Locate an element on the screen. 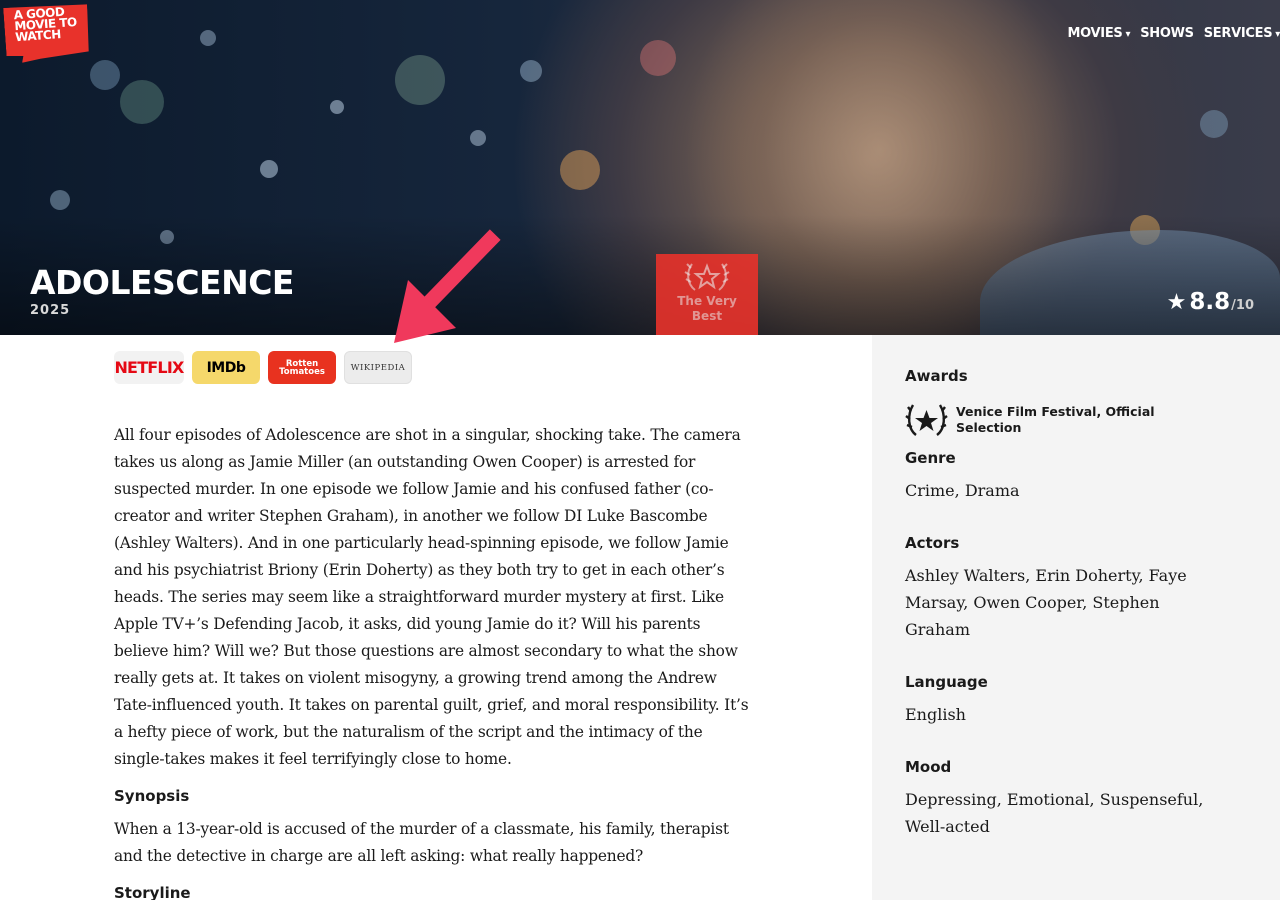 This screenshot has height=900, width=1280. rating: ★ 8.8 /10 is located at coordinates (1210, 302).